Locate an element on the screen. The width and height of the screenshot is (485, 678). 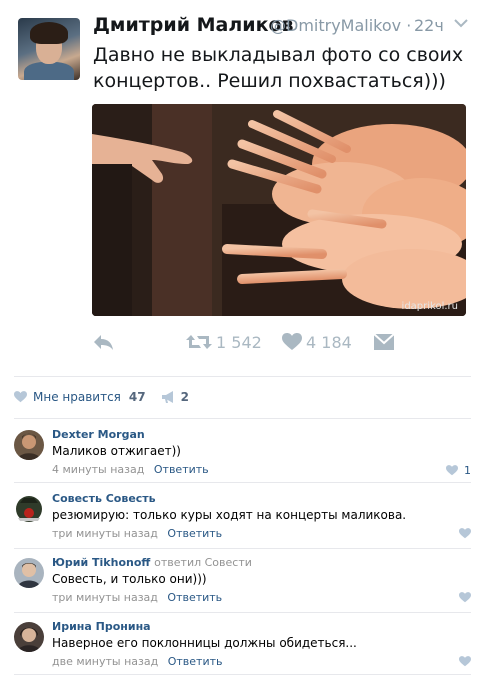
comment-author: Ирина Пронина is located at coordinates (101, 626).